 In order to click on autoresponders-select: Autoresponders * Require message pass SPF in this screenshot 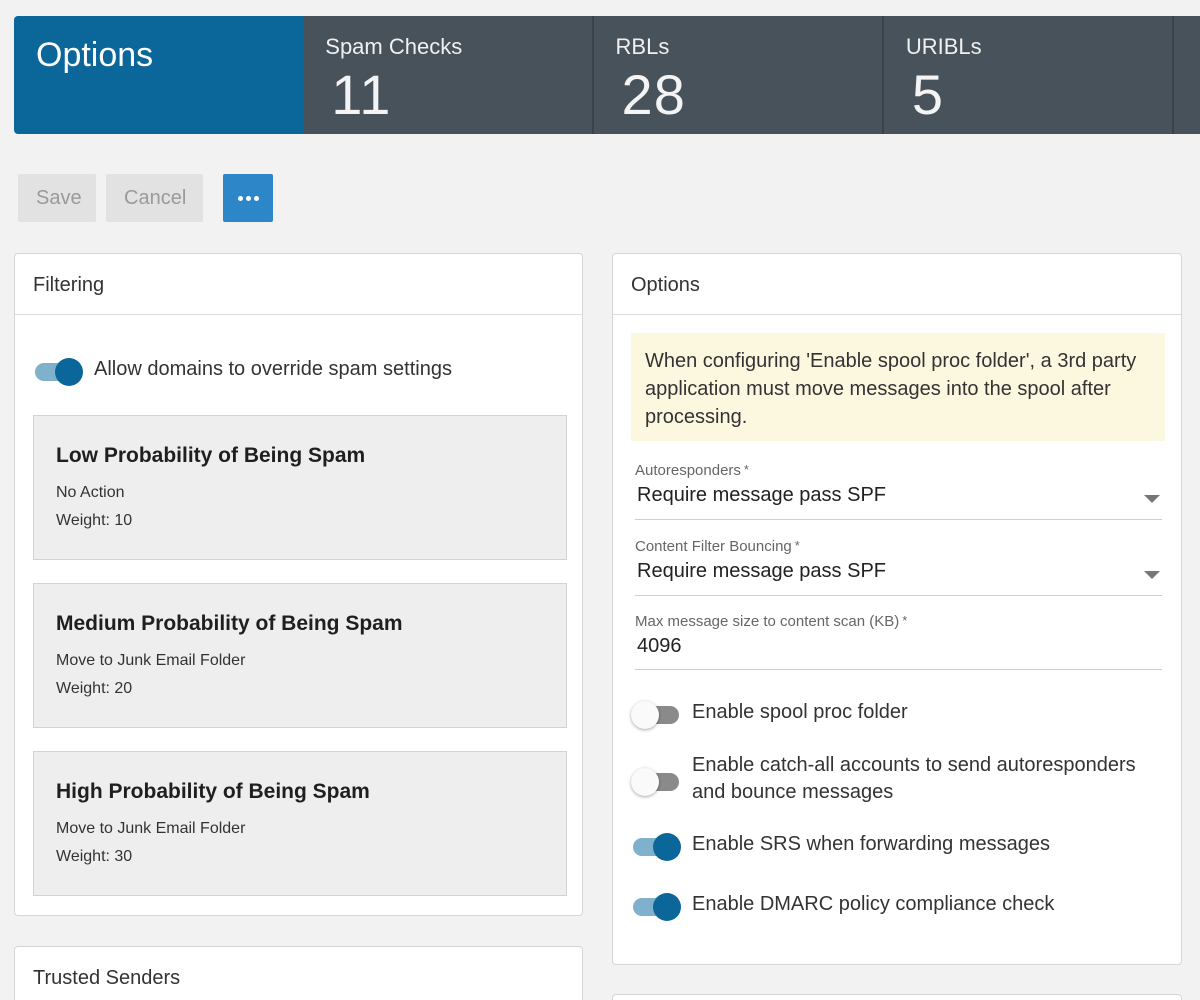, I will do `click(898, 491)`.